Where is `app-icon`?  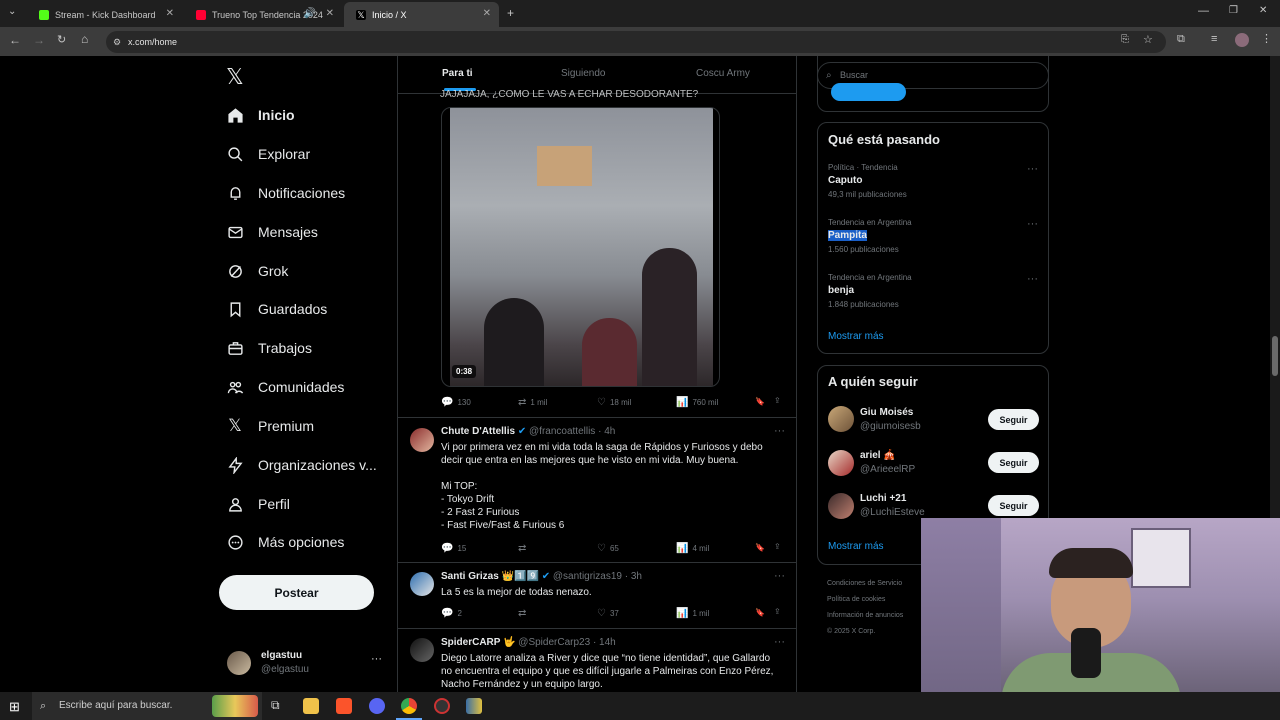
app-icon is located at coordinates (474, 706).